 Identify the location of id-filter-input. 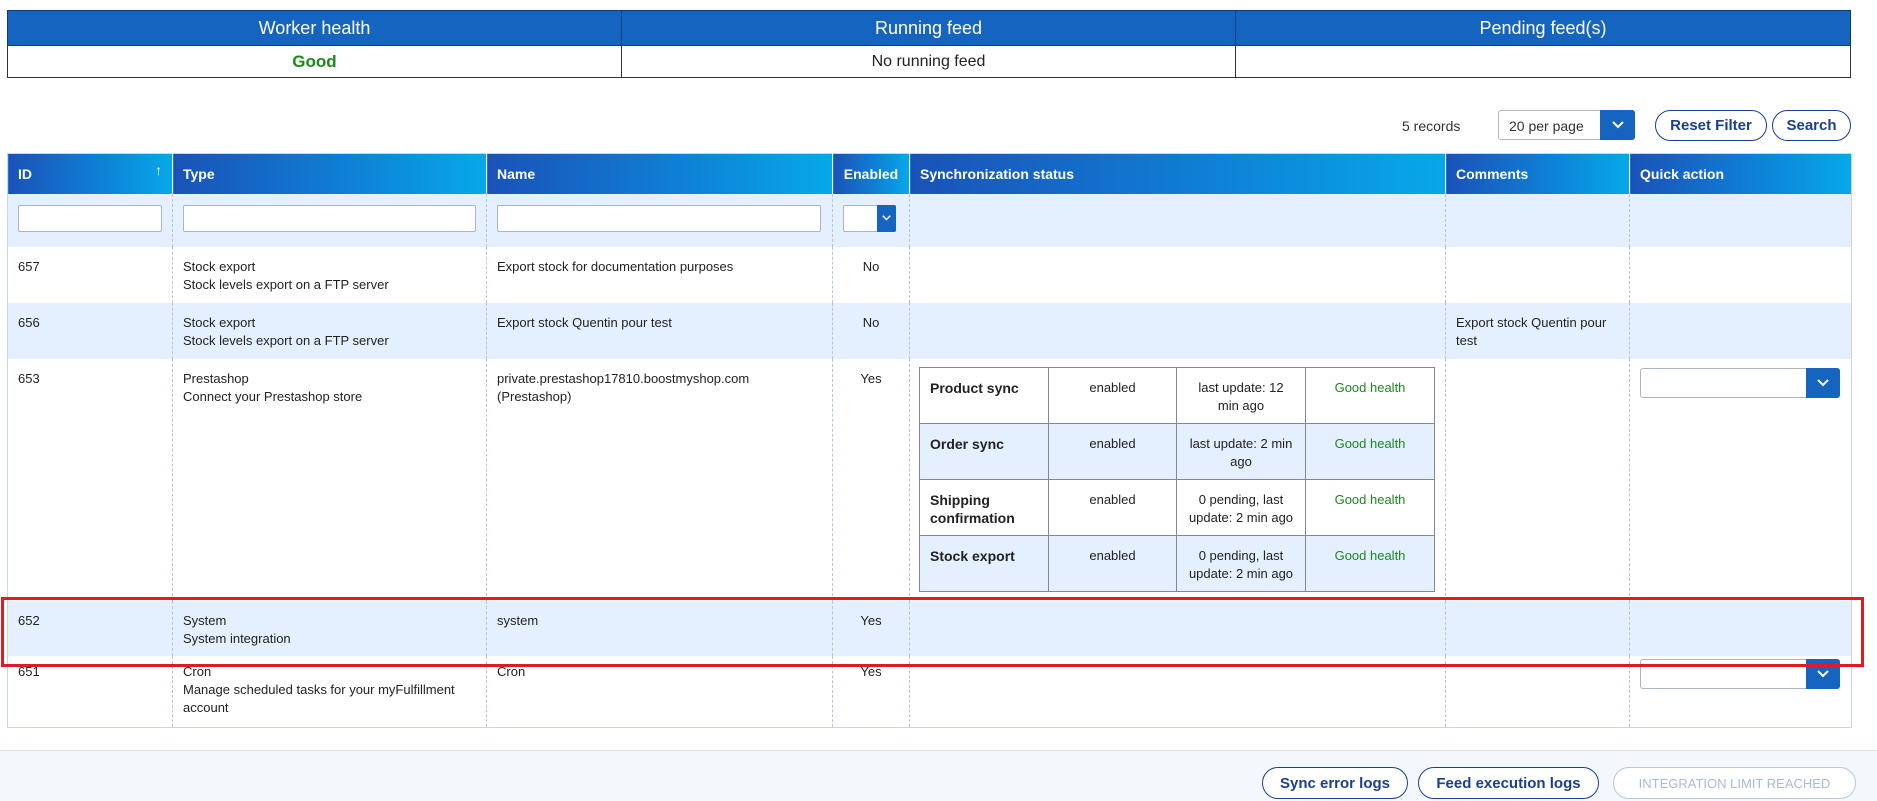
(90, 218).